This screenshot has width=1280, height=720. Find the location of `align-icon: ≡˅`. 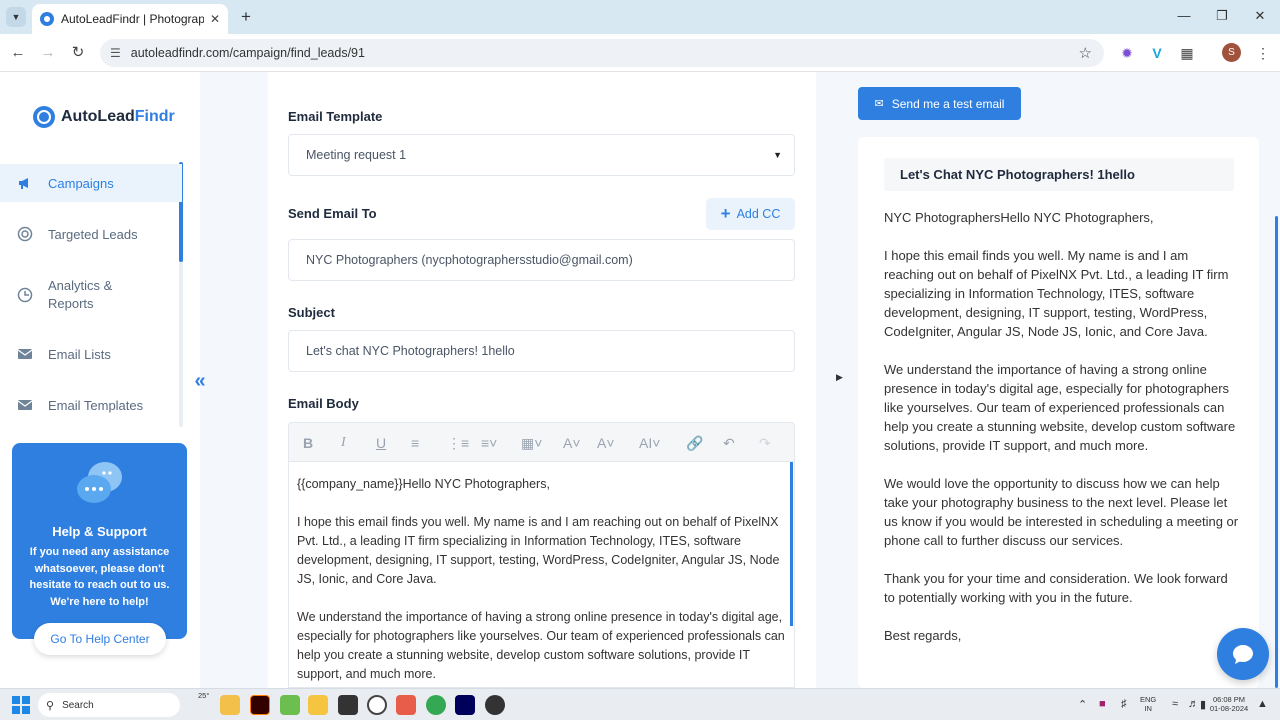

align-icon: ≡˅ is located at coordinates (489, 443).